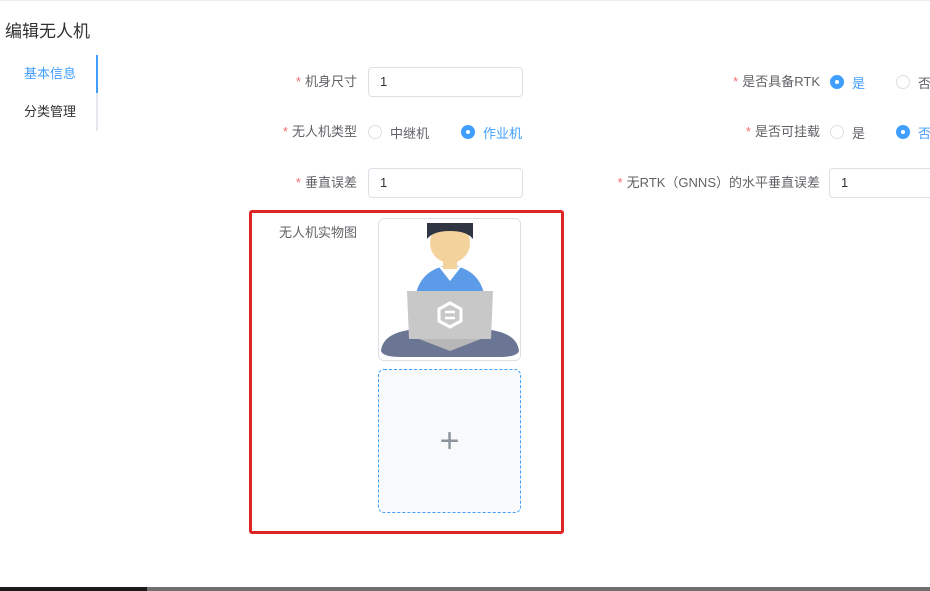 This screenshot has height=591, width=930. I want to click on no-rtk-error-label: * 无RTK（GNNS）的水平垂直误差, so click(718, 182).